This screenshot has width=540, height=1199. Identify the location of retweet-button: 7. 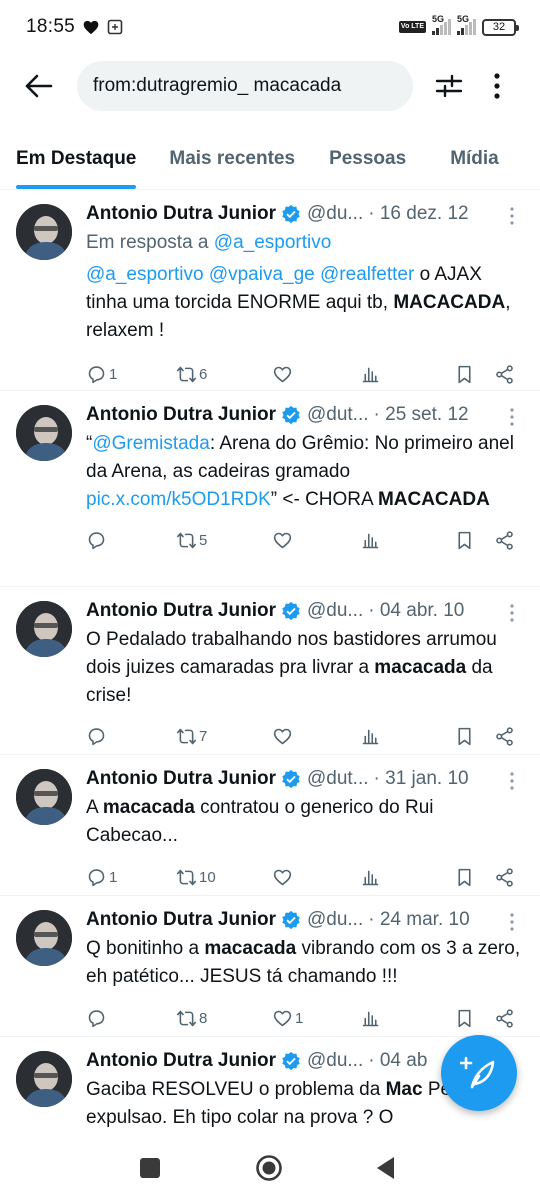
(191, 736).